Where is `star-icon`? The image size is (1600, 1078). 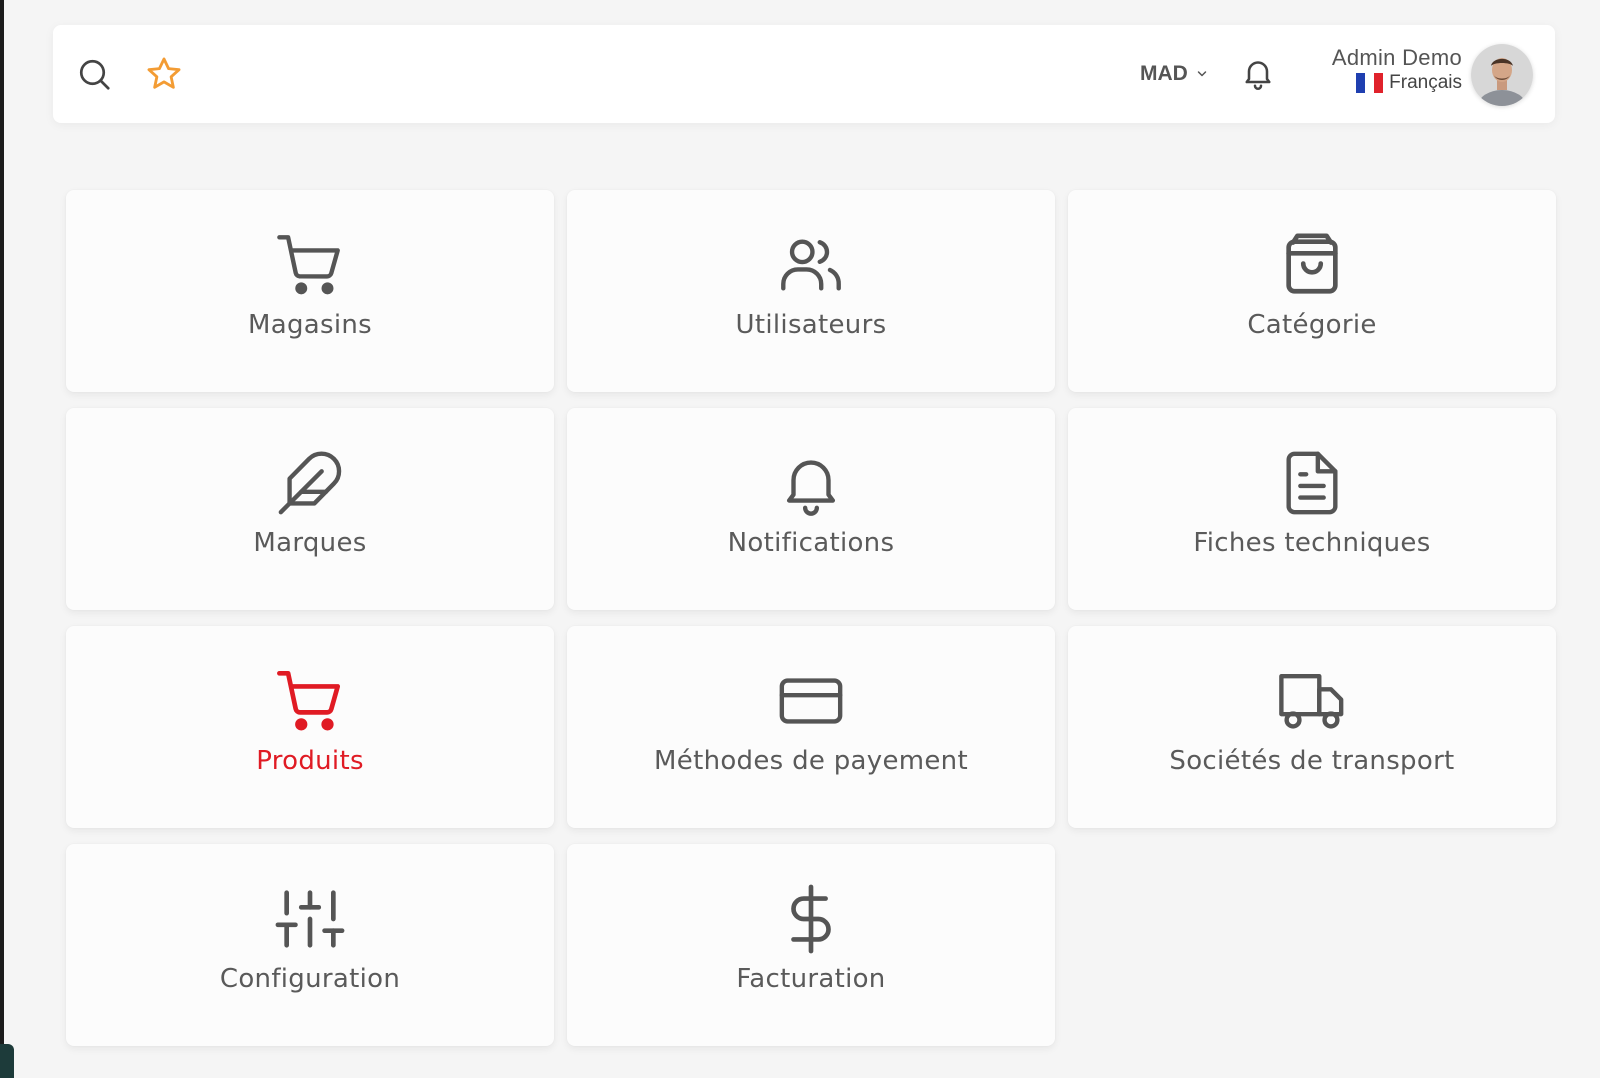 star-icon is located at coordinates (164, 74).